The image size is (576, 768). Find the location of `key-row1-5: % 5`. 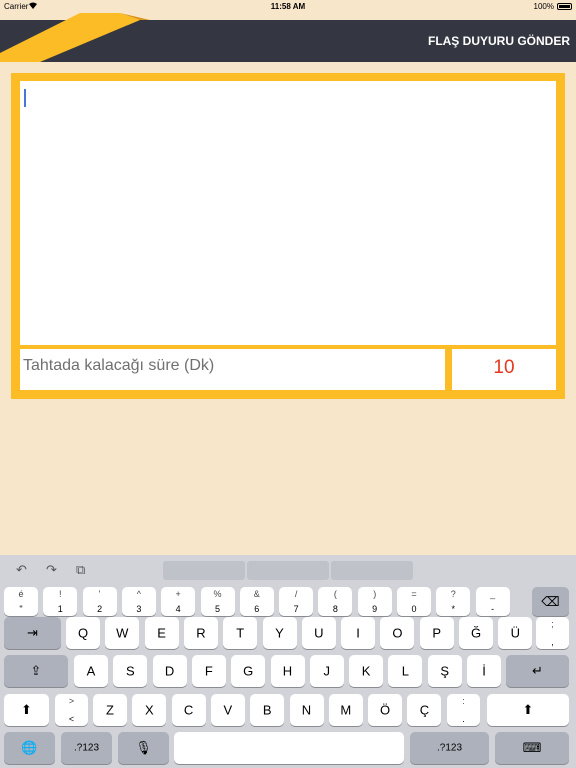

key-row1-5: % 5 is located at coordinates (217, 601).